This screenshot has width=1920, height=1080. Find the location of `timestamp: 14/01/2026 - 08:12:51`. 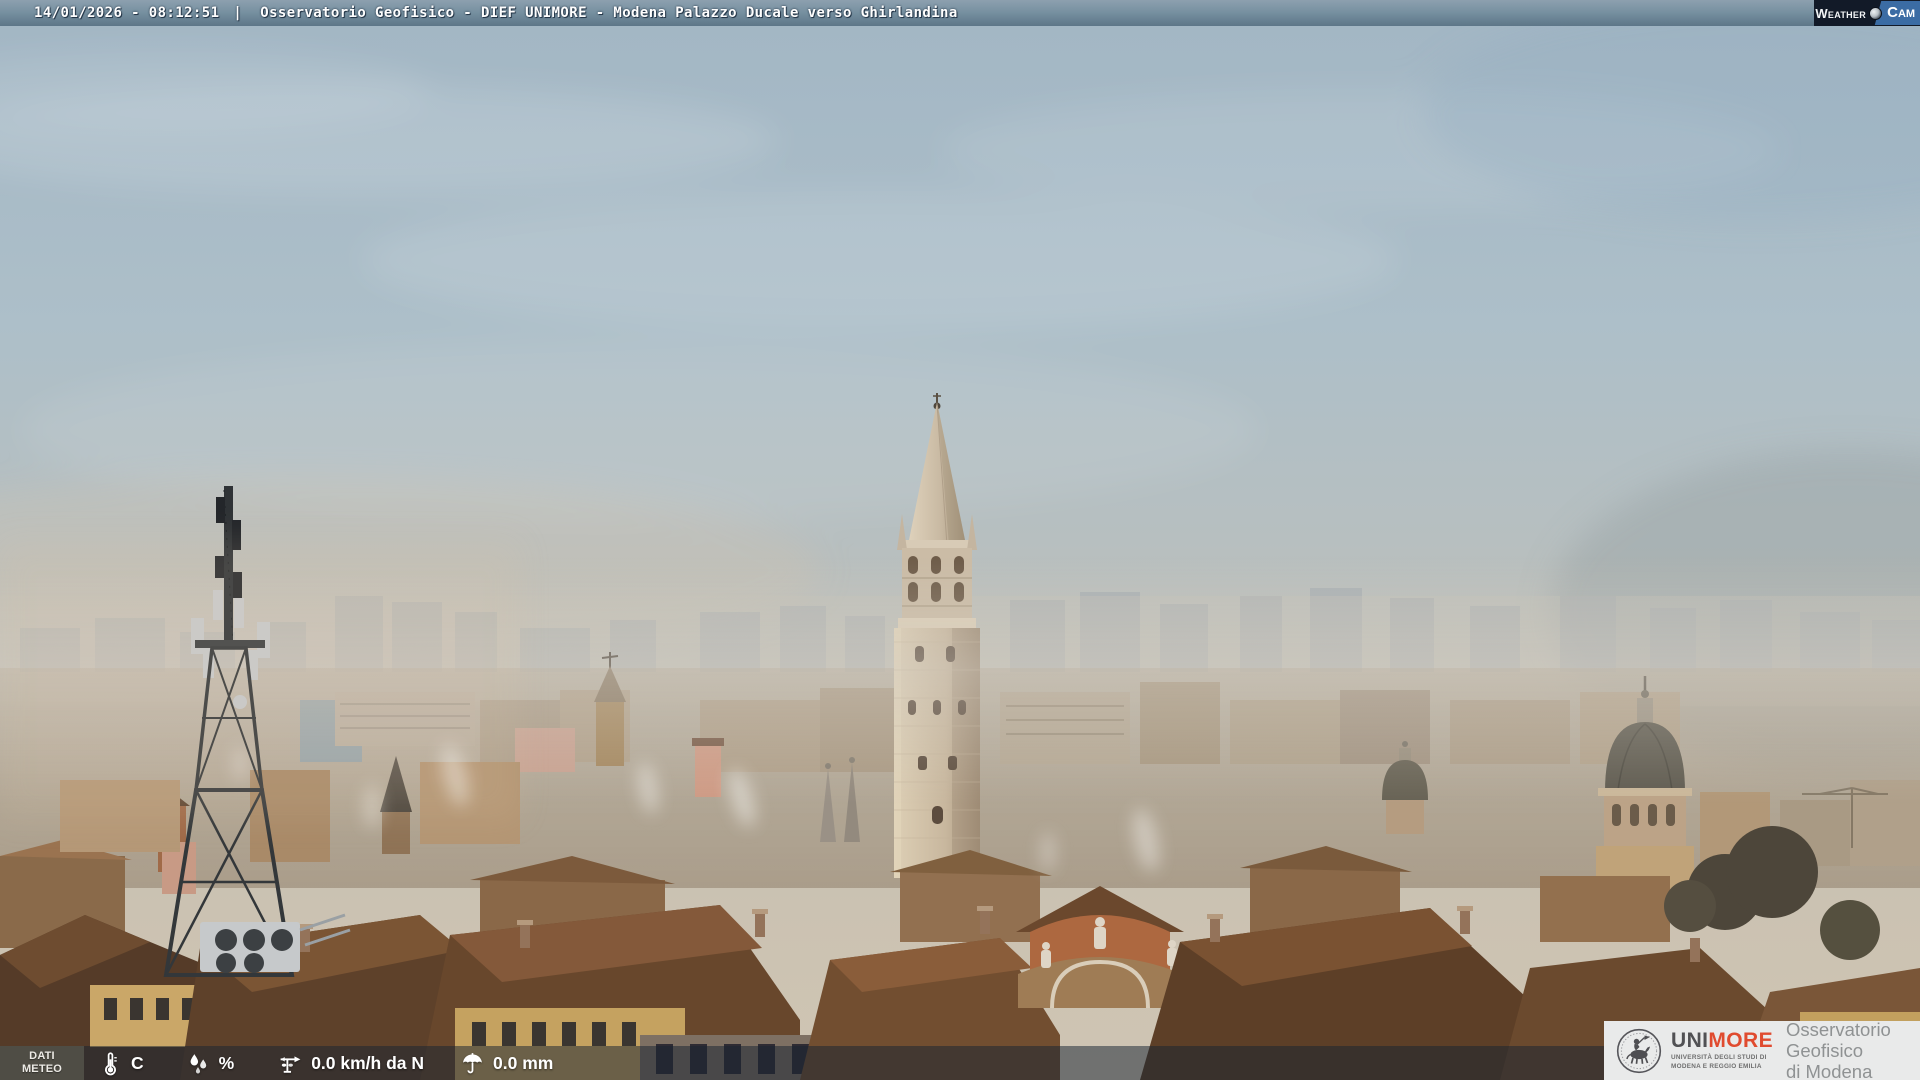

timestamp: 14/01/2026 - 08:12:51 is located at coordinates (127, 13).